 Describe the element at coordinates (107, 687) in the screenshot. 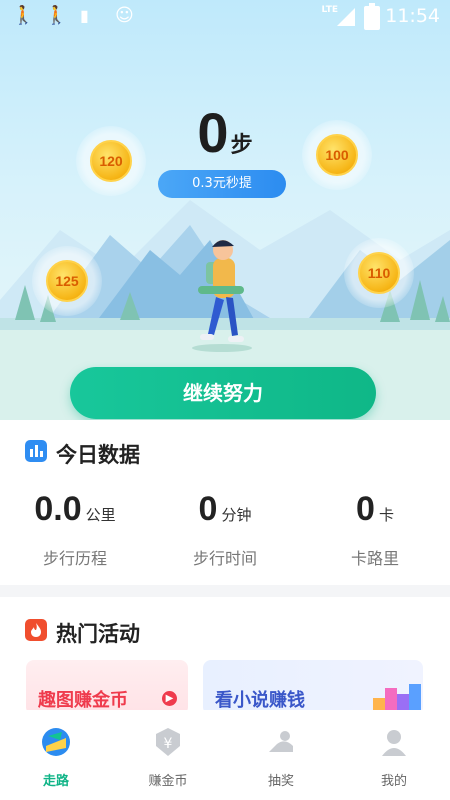

I see `activity-card-fun-pics: 趣图赚金币 ▶` at that location.